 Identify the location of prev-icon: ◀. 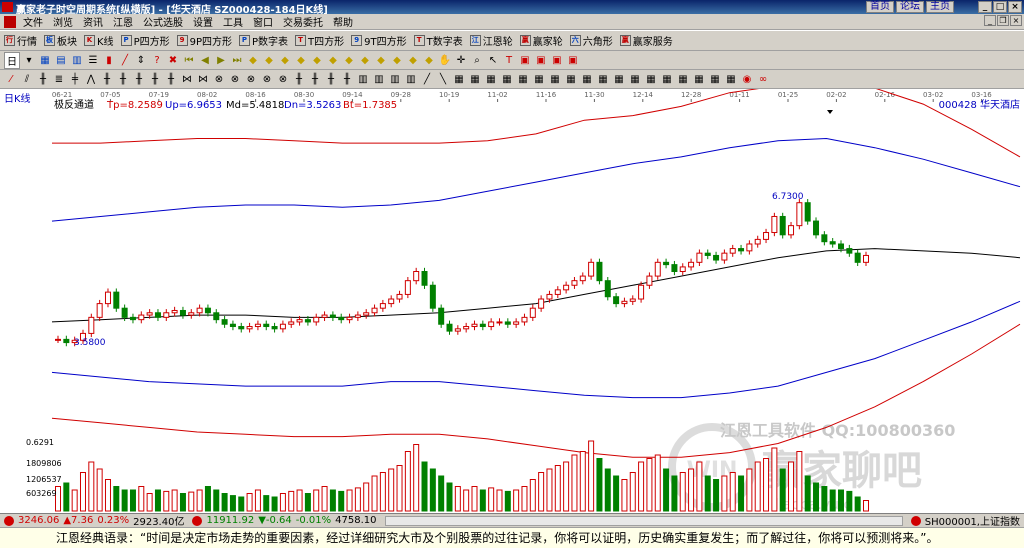
(205, 60).